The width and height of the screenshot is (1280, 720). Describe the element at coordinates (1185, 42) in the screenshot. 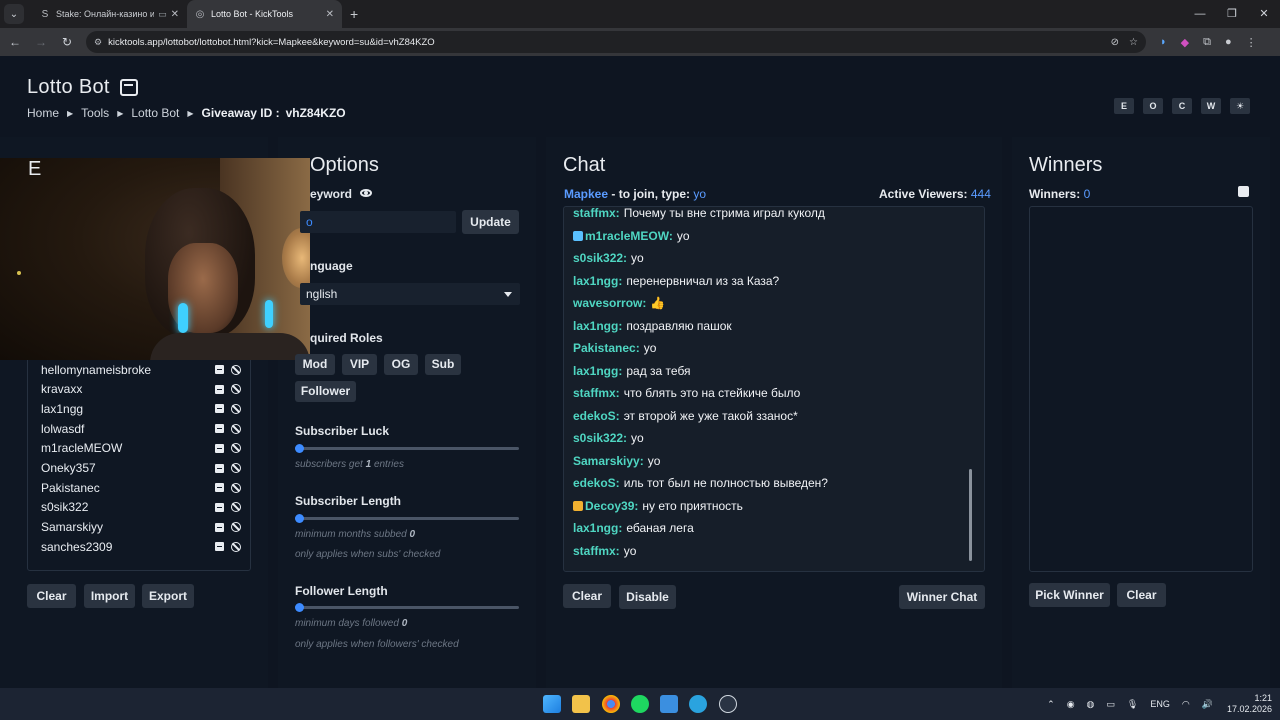

I see `extension-icon: ◆` at that location.